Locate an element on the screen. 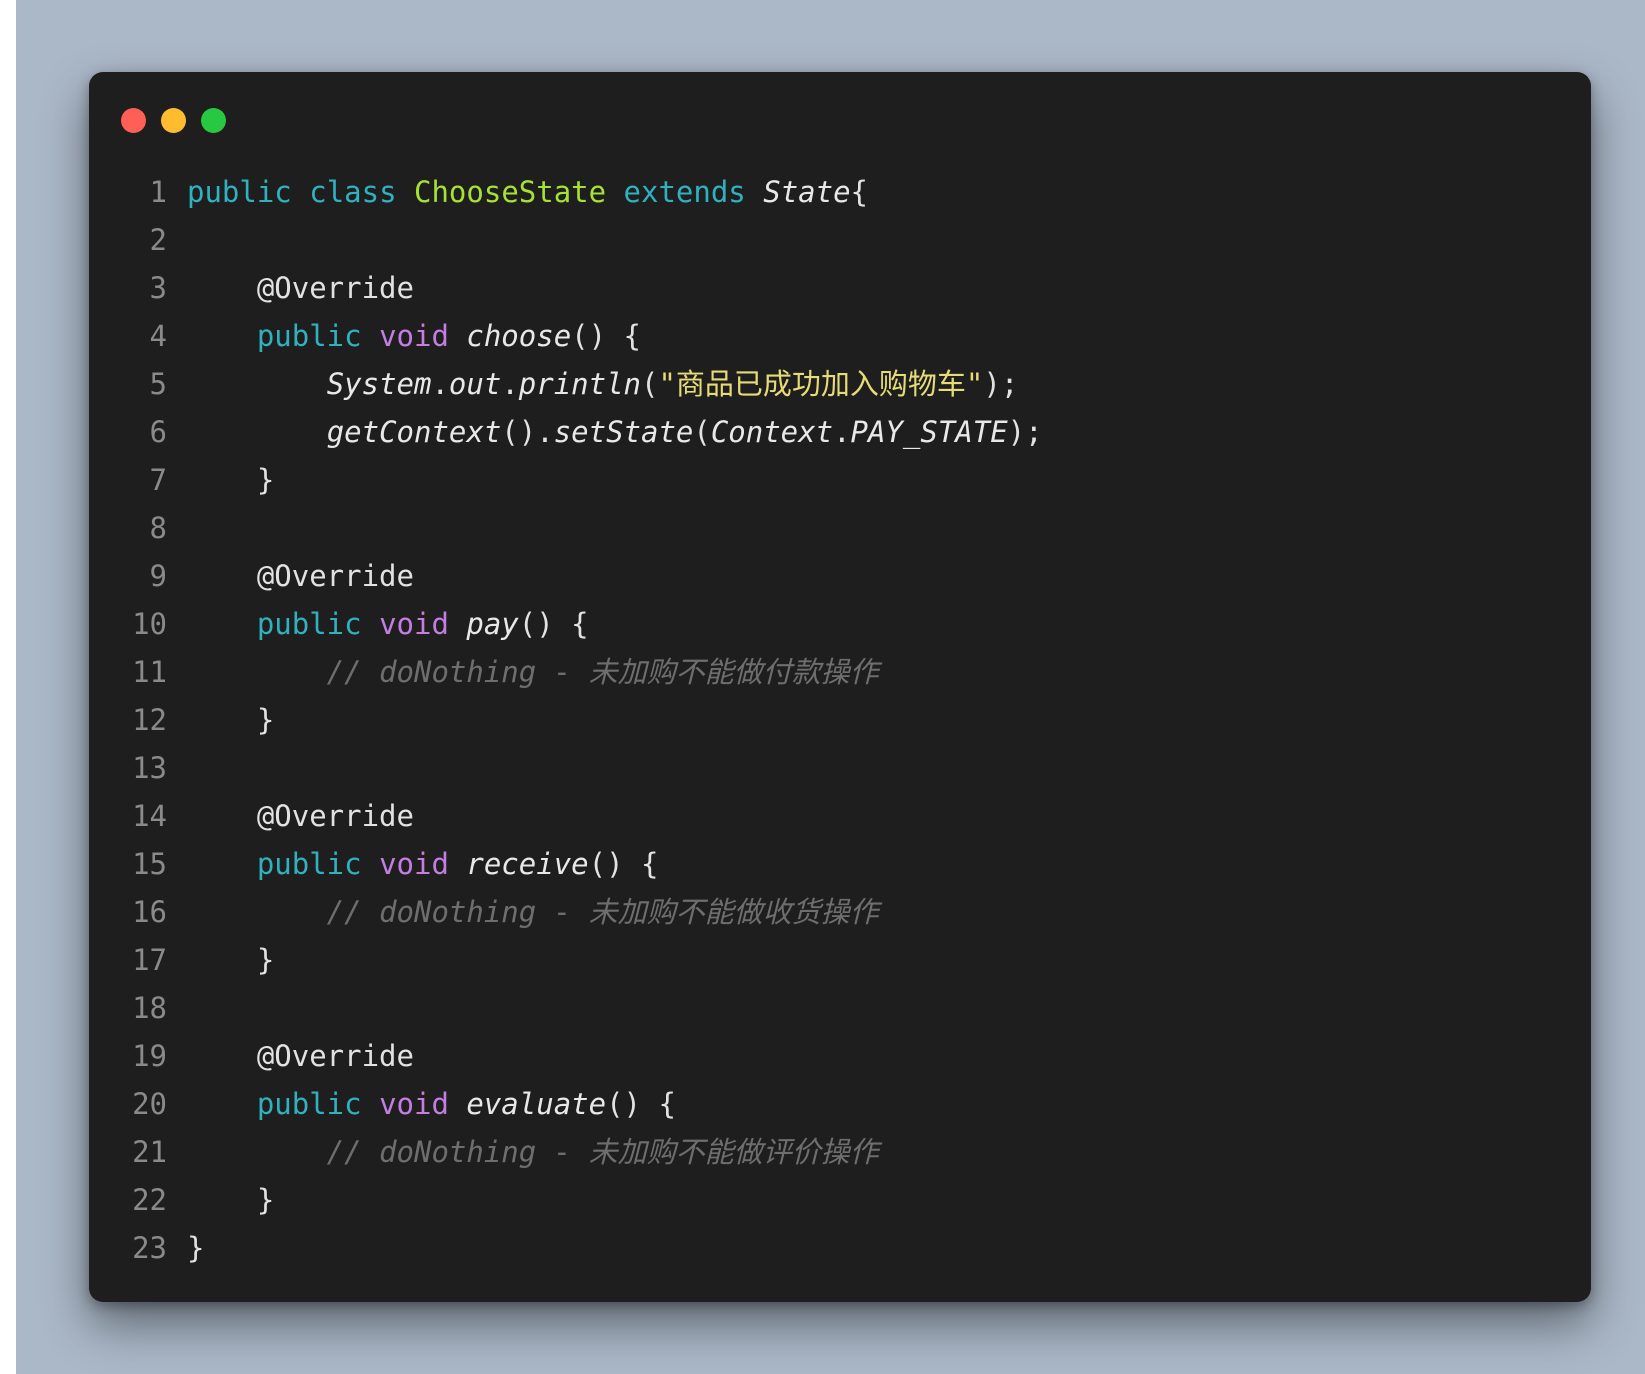  code-token: println is located at coordinates (579, 384).